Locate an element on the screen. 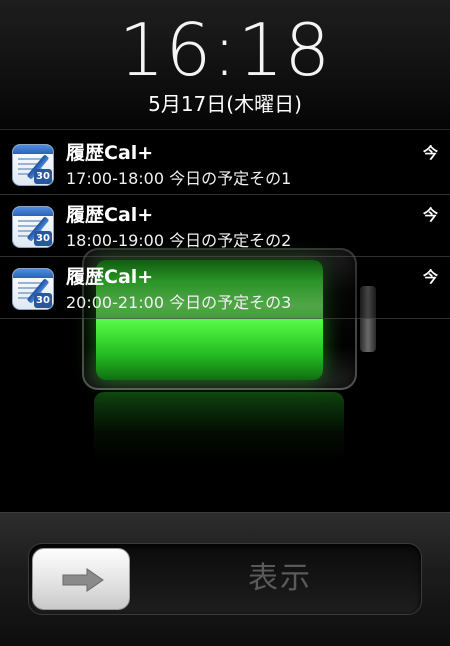 This screenshot has height=646, width=450. slider-knob is located at coordinates (81, 579).